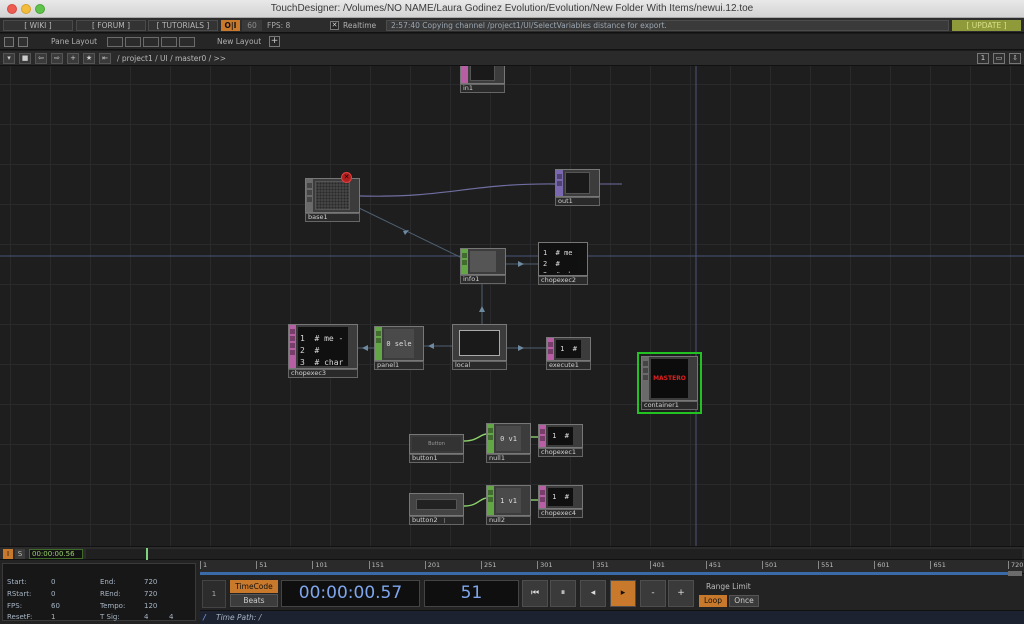 Image resolution: width=1024 pixels, height=624 pixels. I want to click on loop-button: Loop, so click(713, 601).